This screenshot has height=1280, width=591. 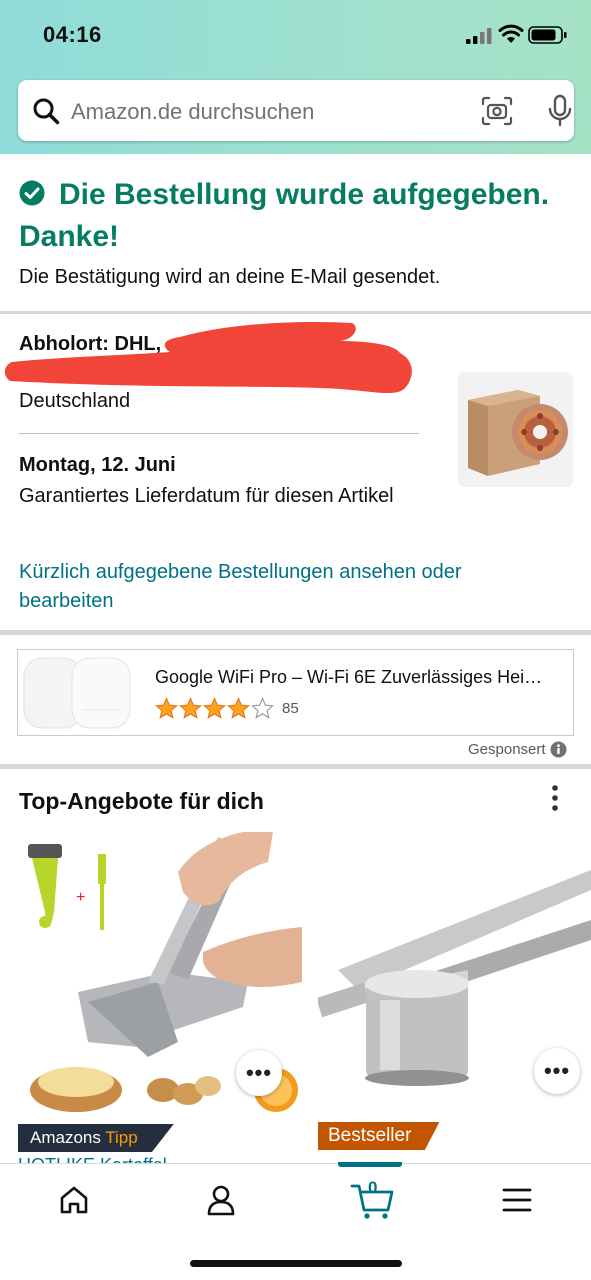 What do you see at coordinates (284, 215) in the screenshot?
I see `confirmation-title: Die Bestellung wurde aufgegeben. Danke!` at bounding box center [284, 215].